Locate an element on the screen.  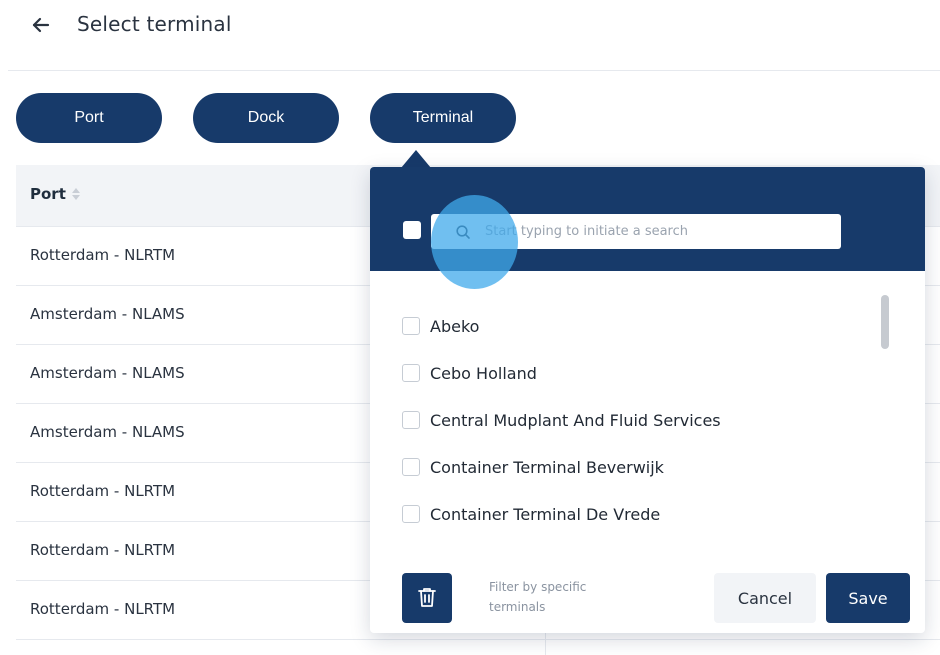
search-box is located at coordinates (636, 231).